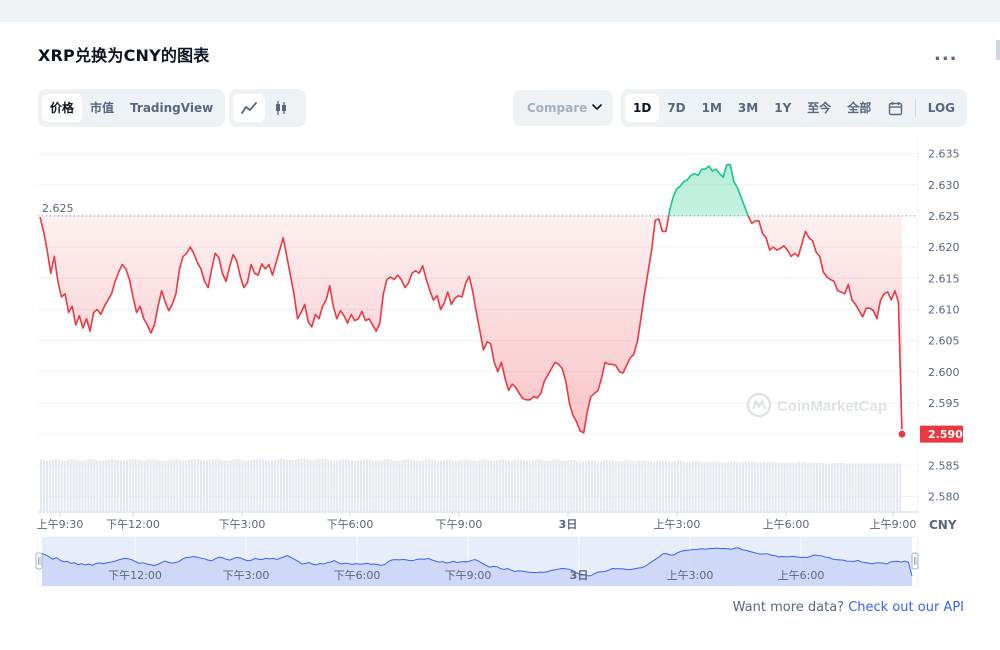 Image resolution: width=1000 pixels, height=650 pixels. Describe the element at coordinates (60, 524) in the screenshot. I see `x-tick-label: 上午9:30` at that location.